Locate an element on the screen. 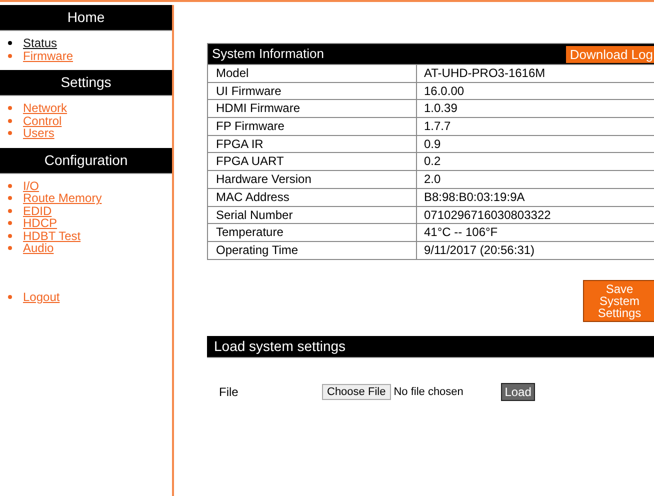 The width and height of the screenshot is (654, 496). nav-link: I/O is located at coordinates (31, 186).